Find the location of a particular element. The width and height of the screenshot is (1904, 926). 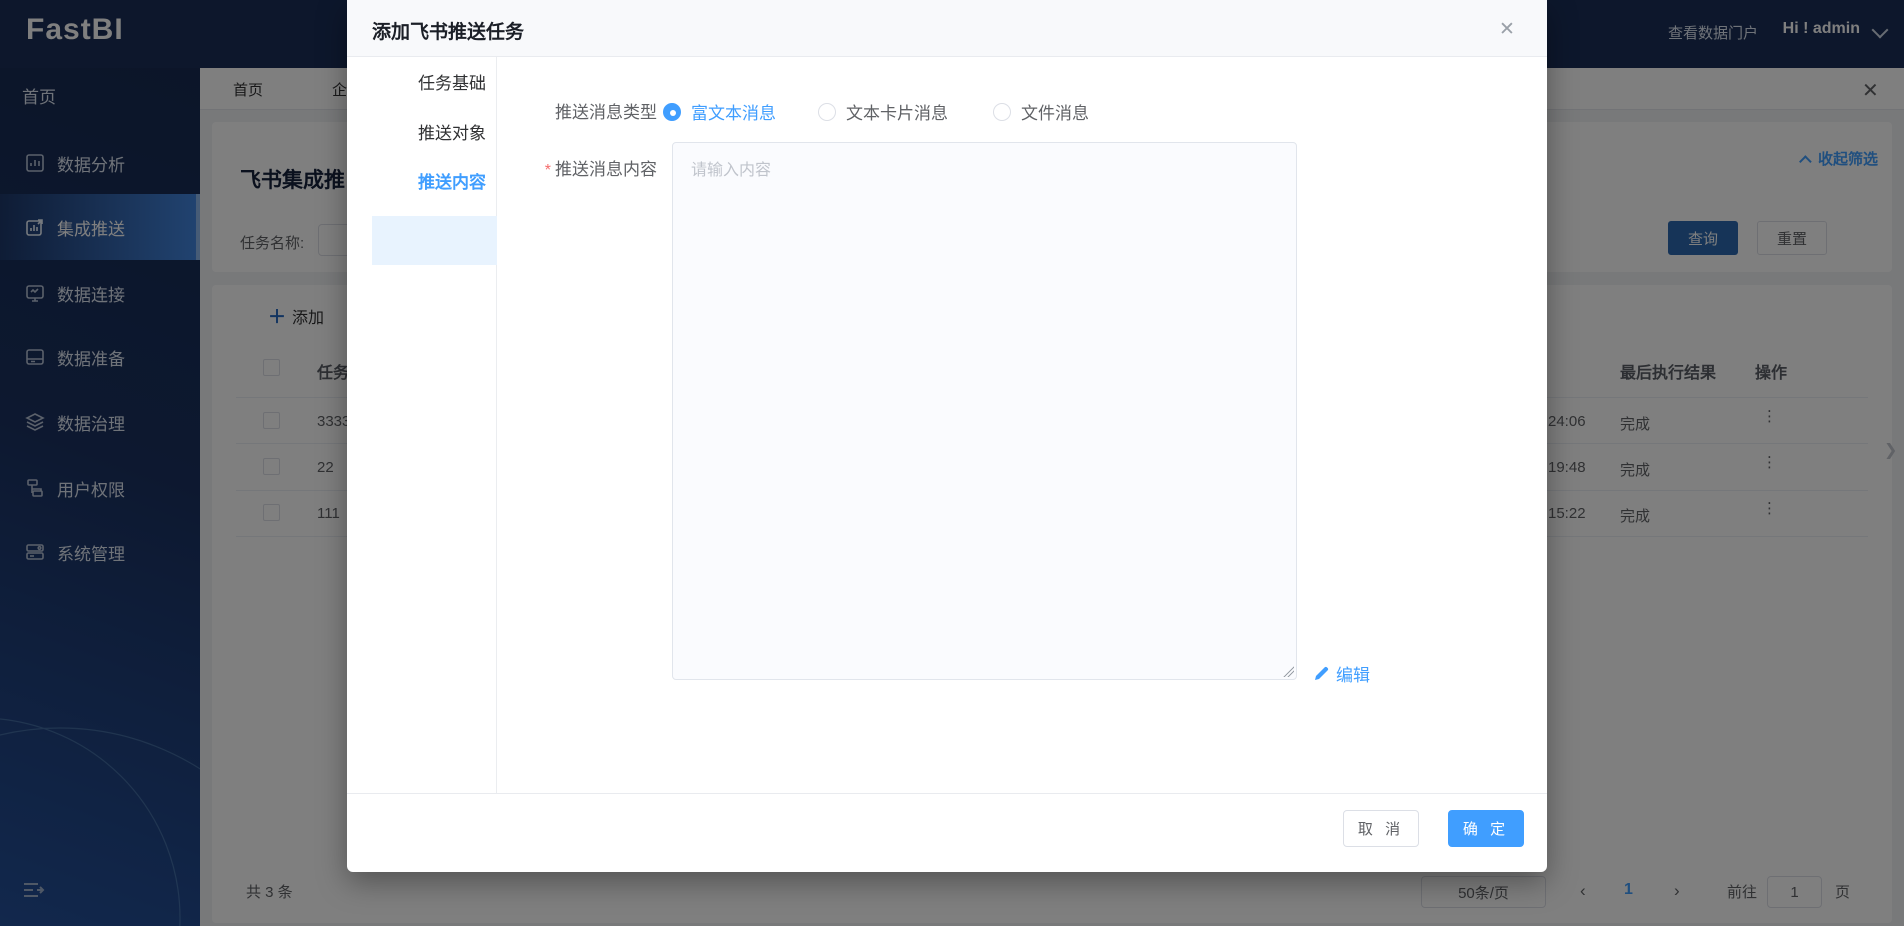

message-content-label: * 推送消息内容 is located at coordinates (567, 167).